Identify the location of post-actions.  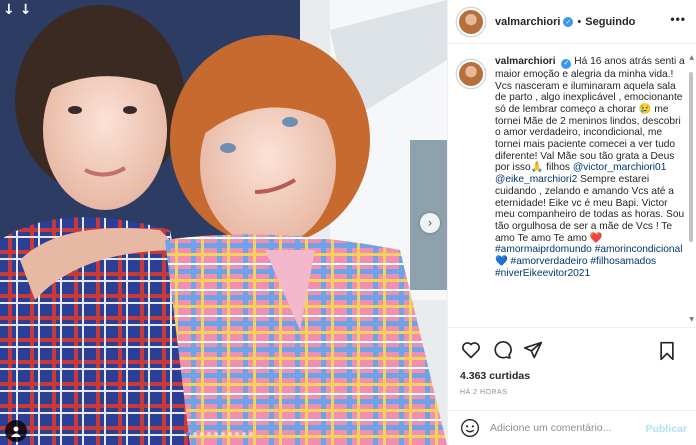
(572, 349).